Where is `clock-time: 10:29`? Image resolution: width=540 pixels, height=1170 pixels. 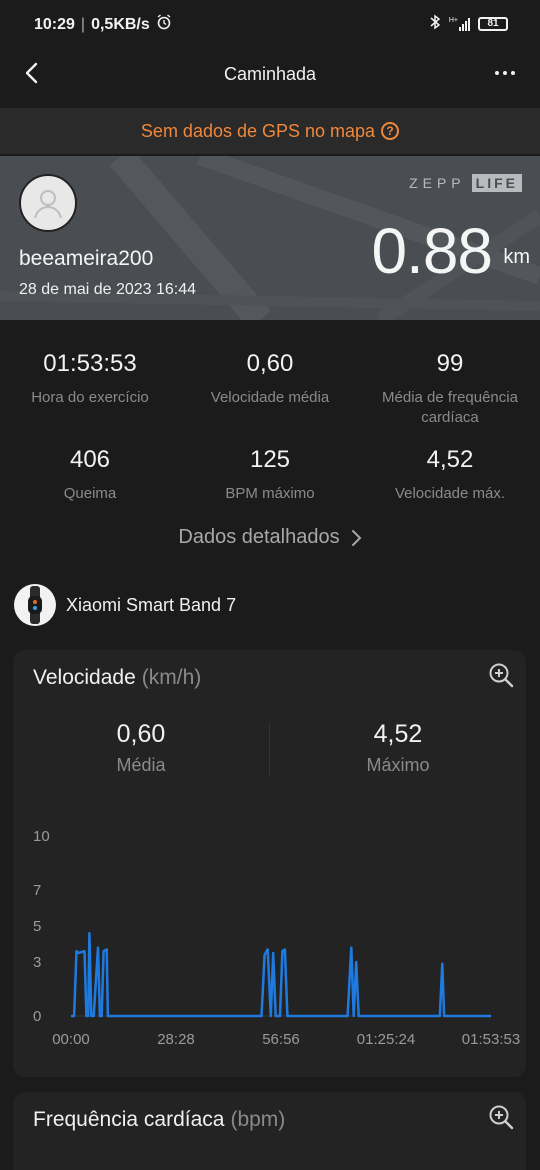 clock-time: 10:29 is located at coordinates (54, 24).